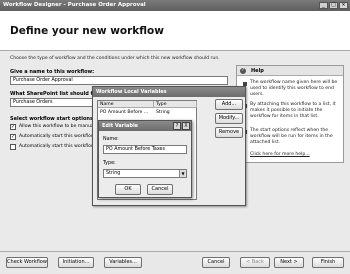 This screenshot has height=274, width=350. Describe the element at coordinates (257, 71) in the screenshot. I see `help-title: Help` at that location.